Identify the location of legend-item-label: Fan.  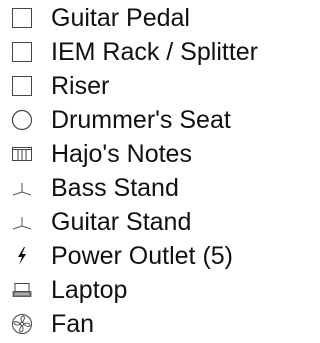
(73, 324).